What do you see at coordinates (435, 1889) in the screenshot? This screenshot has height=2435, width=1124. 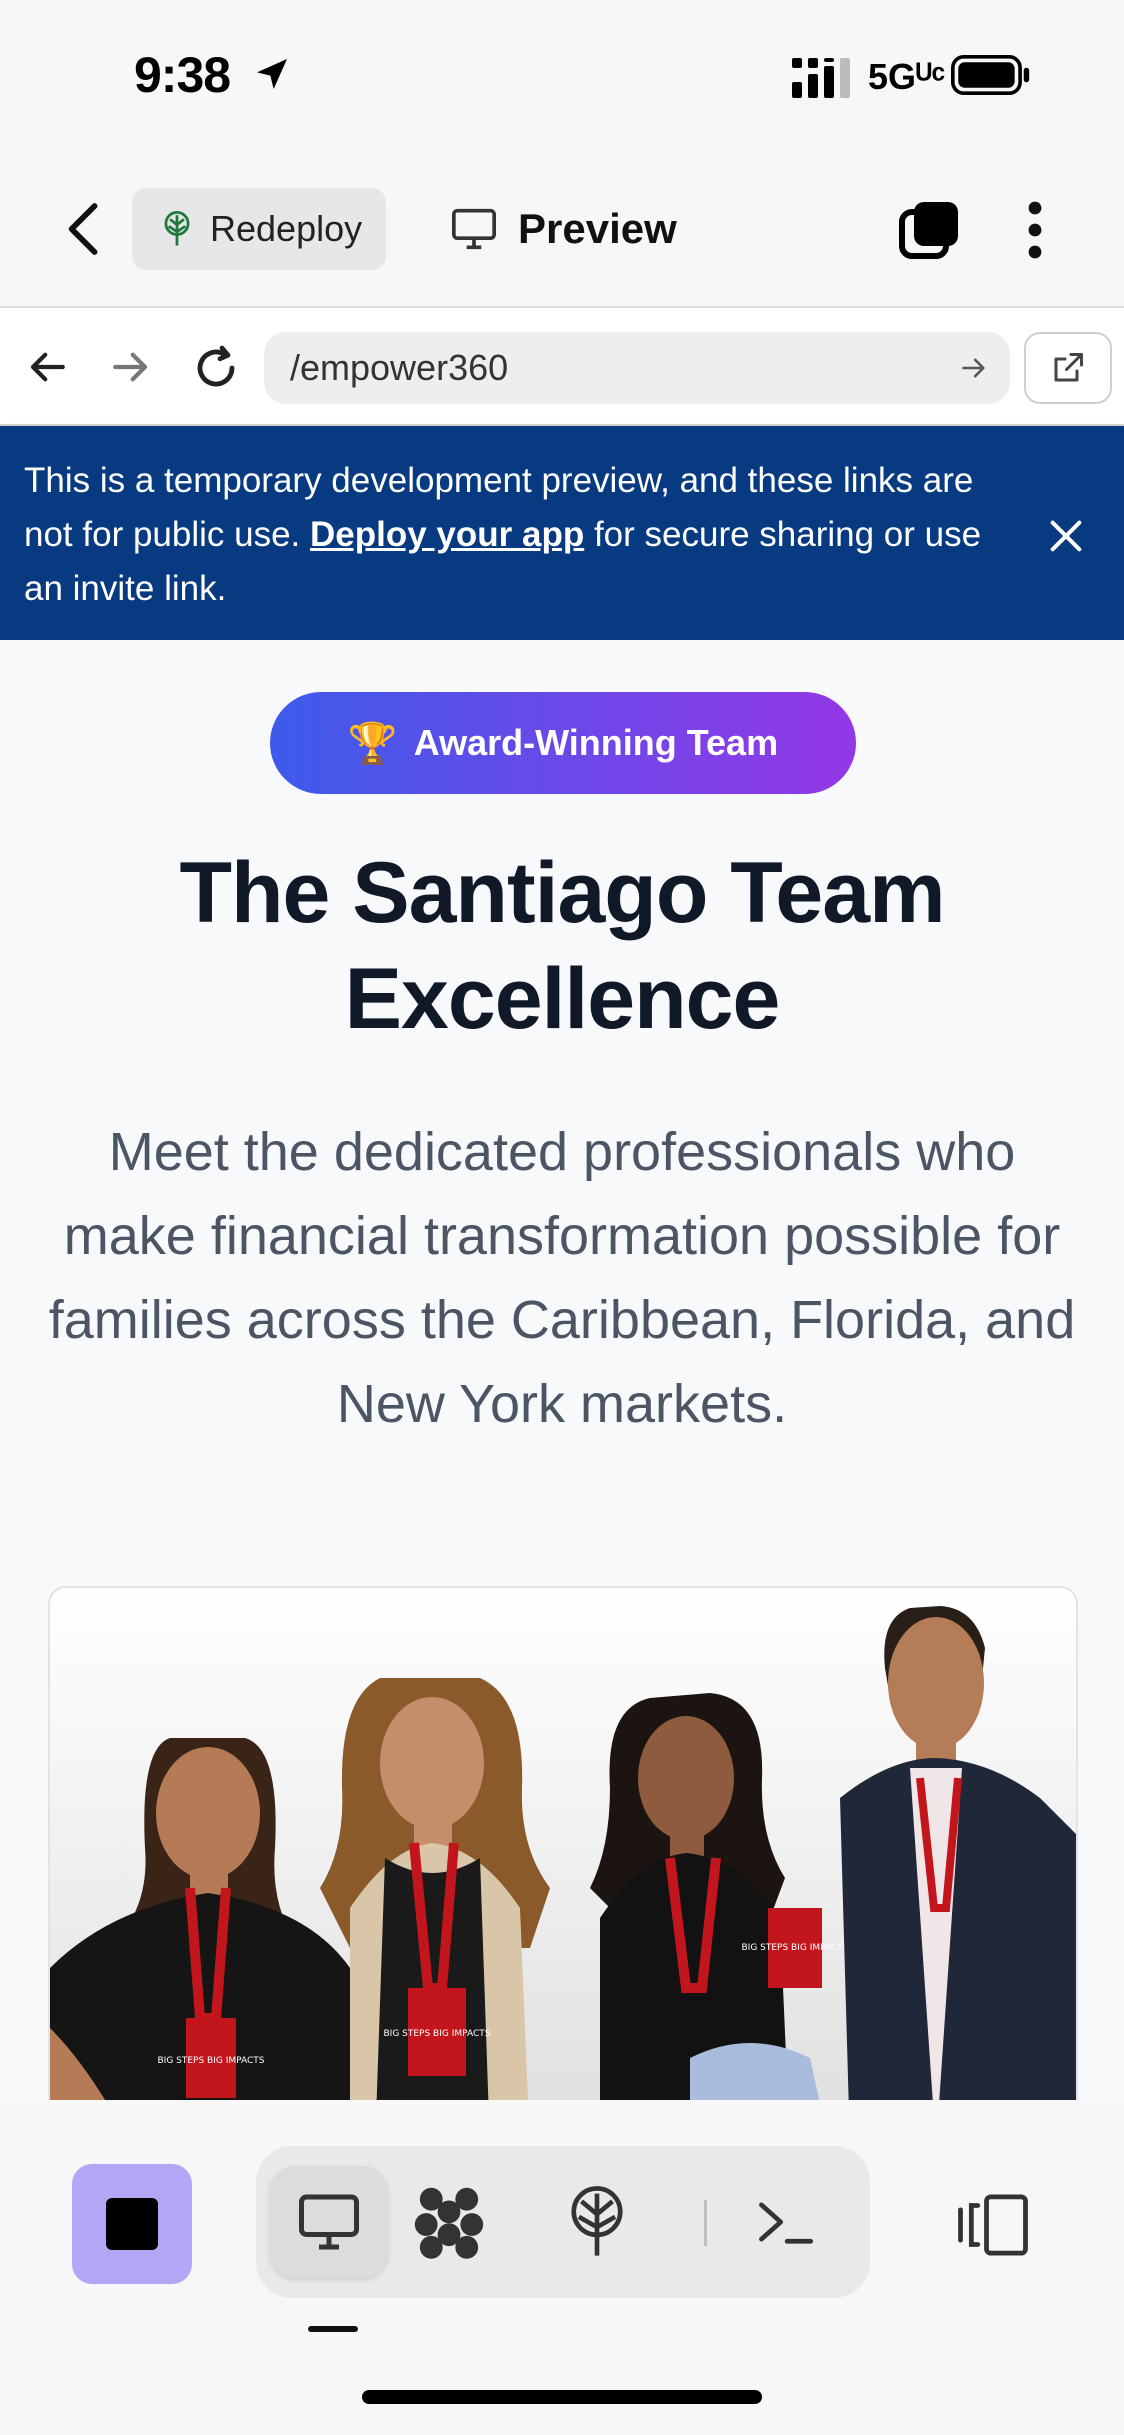 I see `team-member-2: BIG STEPS BIG IMPACTS` at bounding box center [435, 1889].